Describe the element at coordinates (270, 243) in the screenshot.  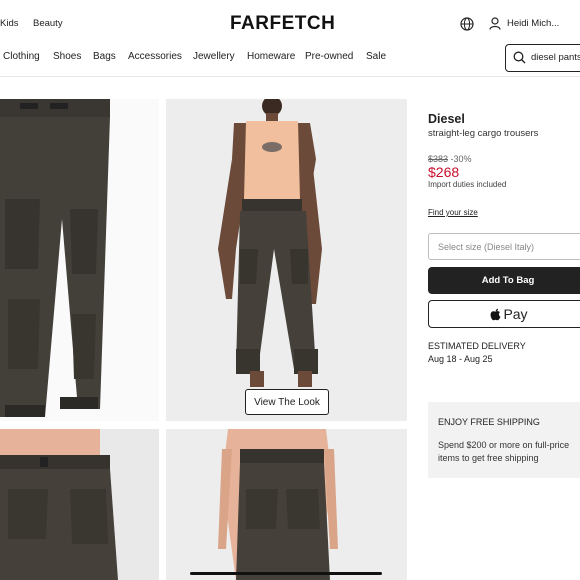
I see `model-wearing-trousers-image` at that location.